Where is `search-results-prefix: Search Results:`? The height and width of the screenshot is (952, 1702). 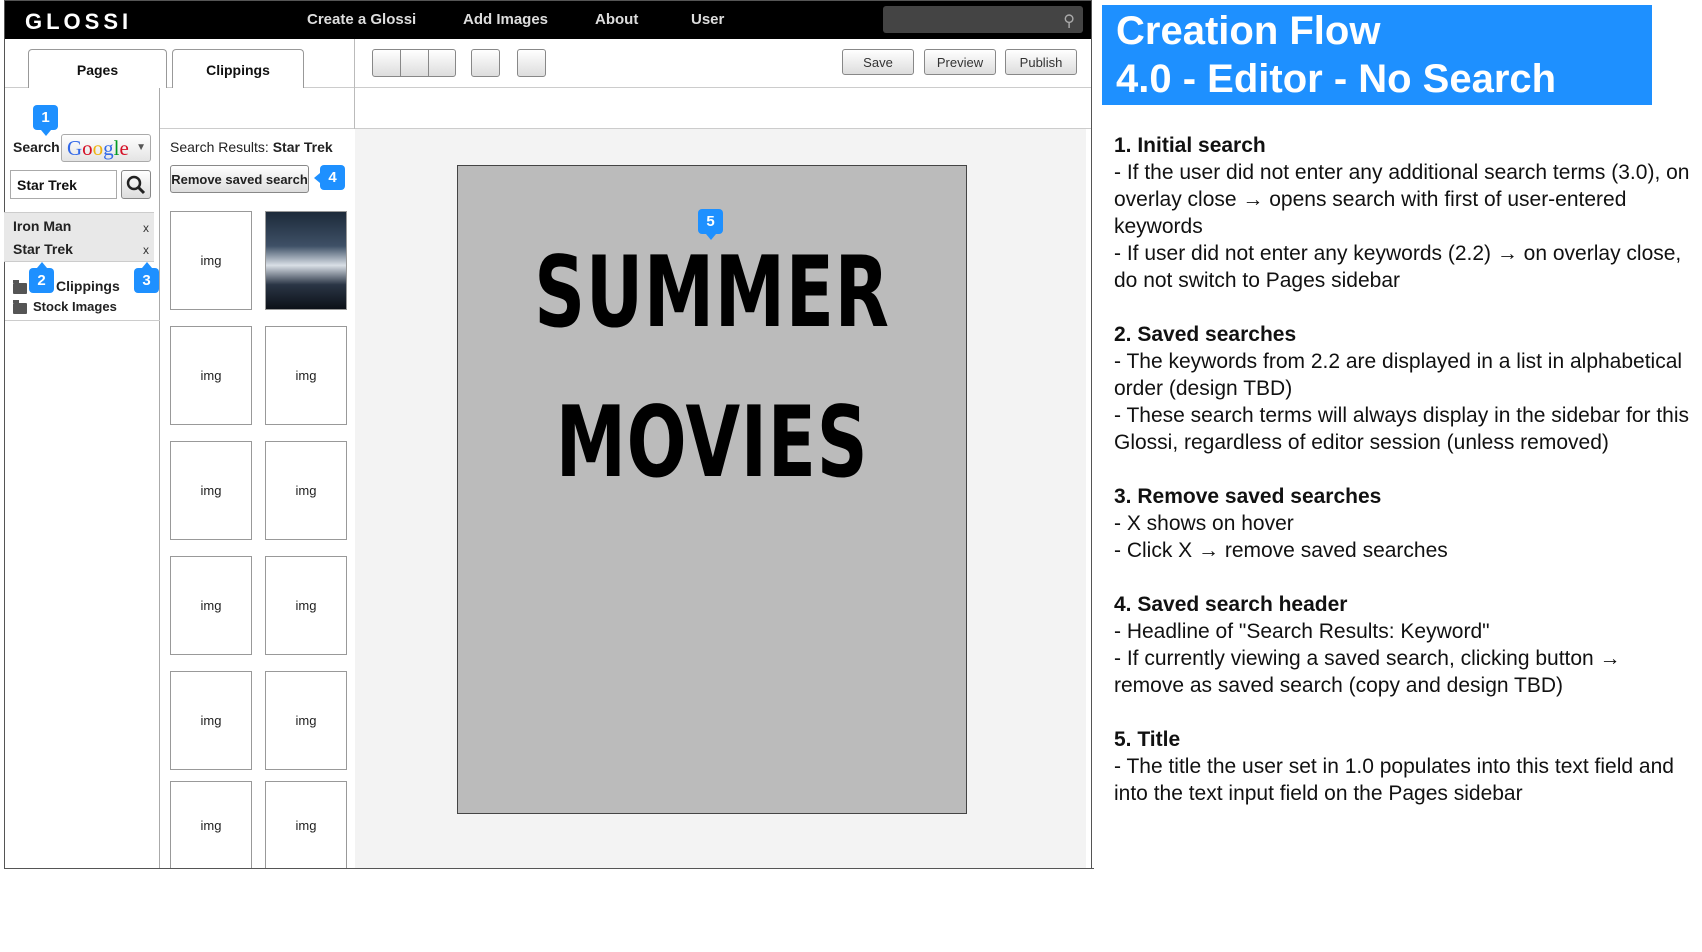
search-results-prefix: Search Results: is located at coordinates (219, 147).